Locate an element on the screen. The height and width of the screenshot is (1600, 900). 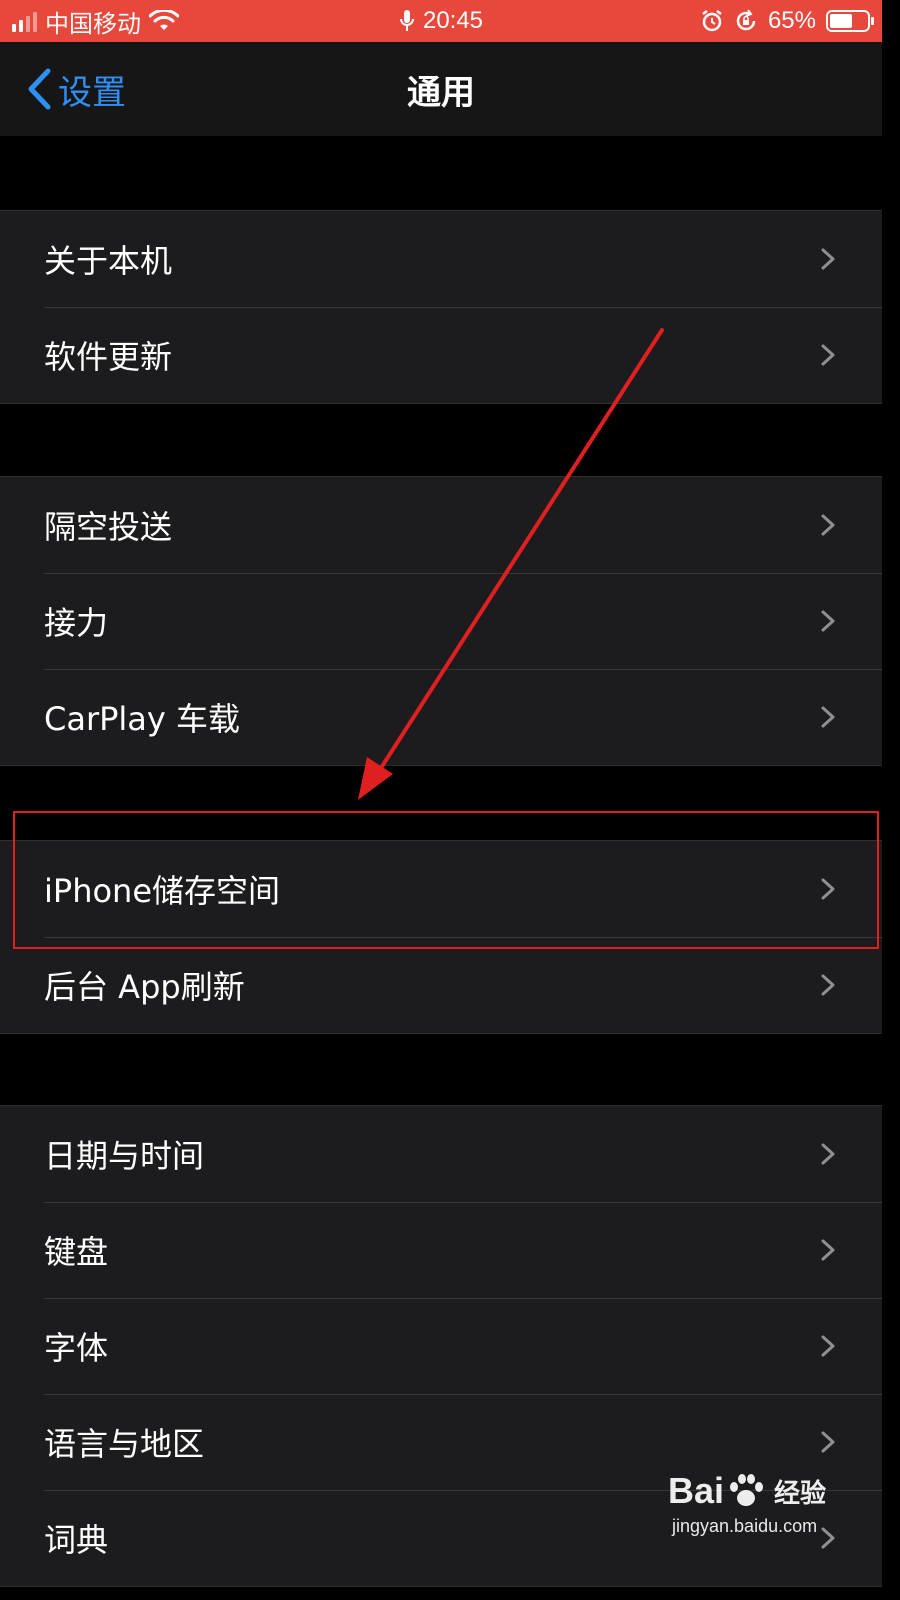
status-bar: 中国移动 20:45 65% is located at coordinates (441, 21).